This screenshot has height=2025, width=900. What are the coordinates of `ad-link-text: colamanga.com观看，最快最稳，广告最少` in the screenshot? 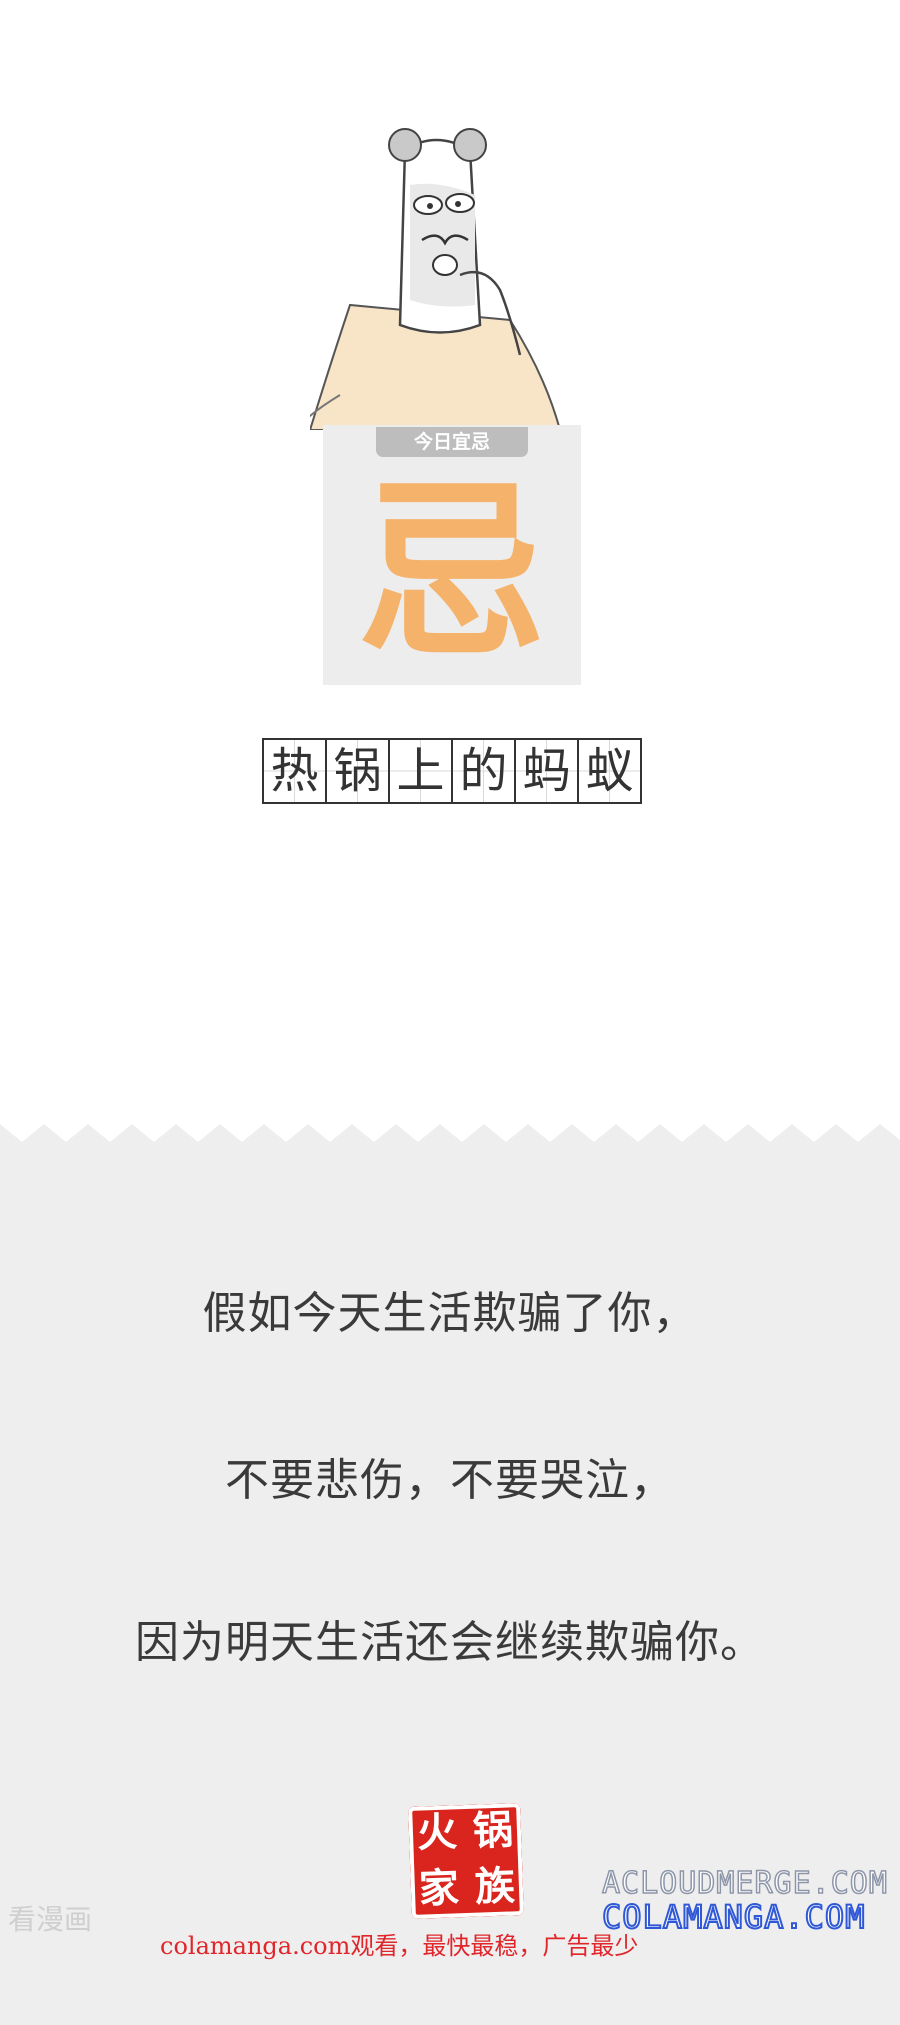 It's located at (399, 1943).